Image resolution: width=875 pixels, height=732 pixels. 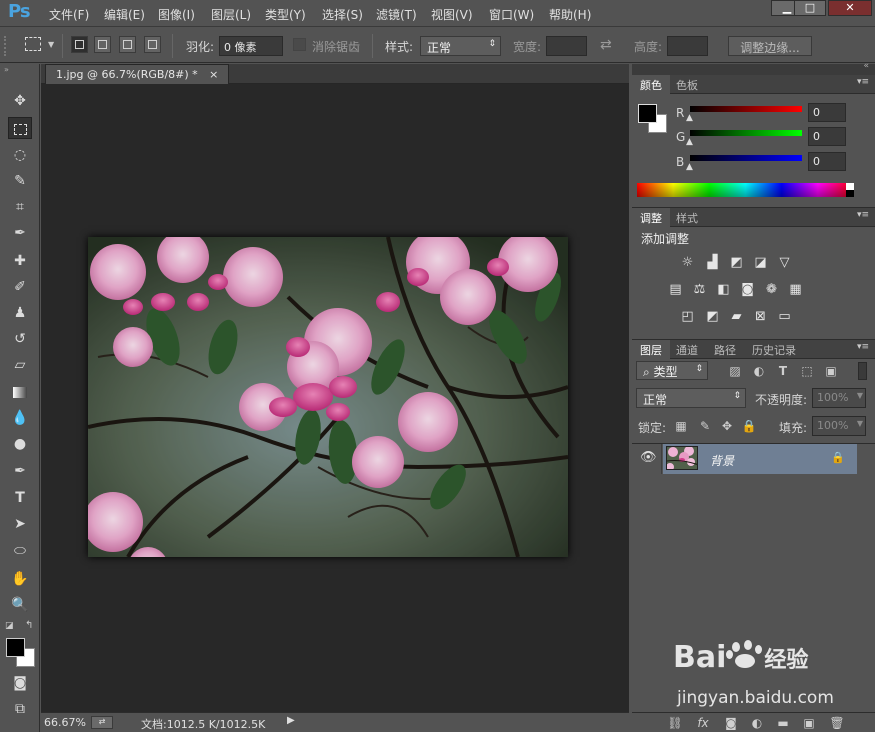 I want to click on tab-adjustments: 调整, so click(x=651, y=217).